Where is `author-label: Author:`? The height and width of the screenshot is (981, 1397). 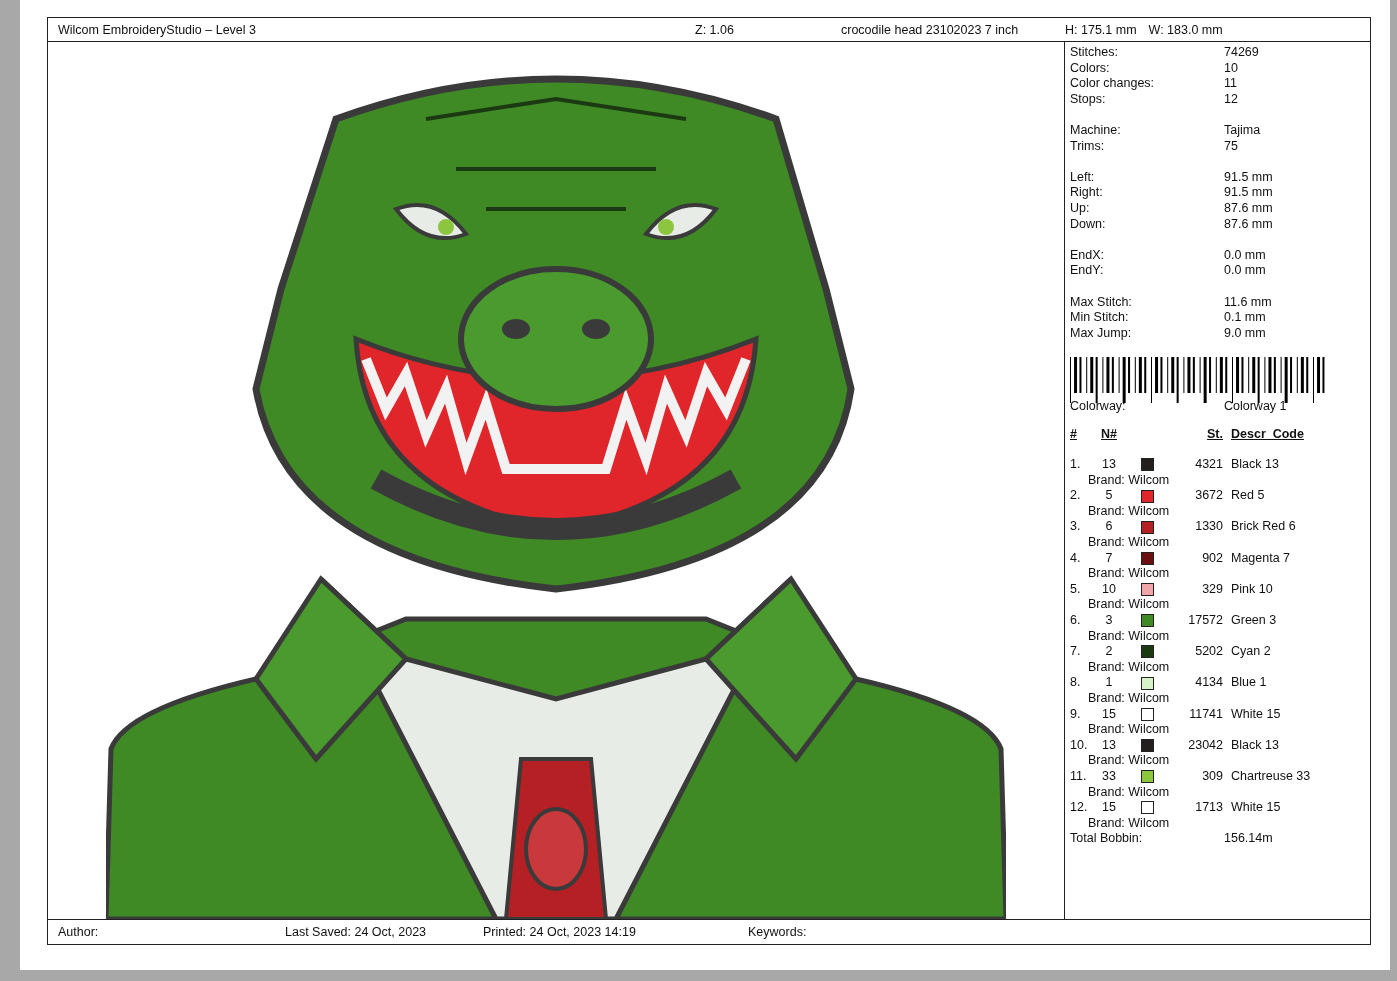
author-label: Author: is located at coordinates (79, 932).